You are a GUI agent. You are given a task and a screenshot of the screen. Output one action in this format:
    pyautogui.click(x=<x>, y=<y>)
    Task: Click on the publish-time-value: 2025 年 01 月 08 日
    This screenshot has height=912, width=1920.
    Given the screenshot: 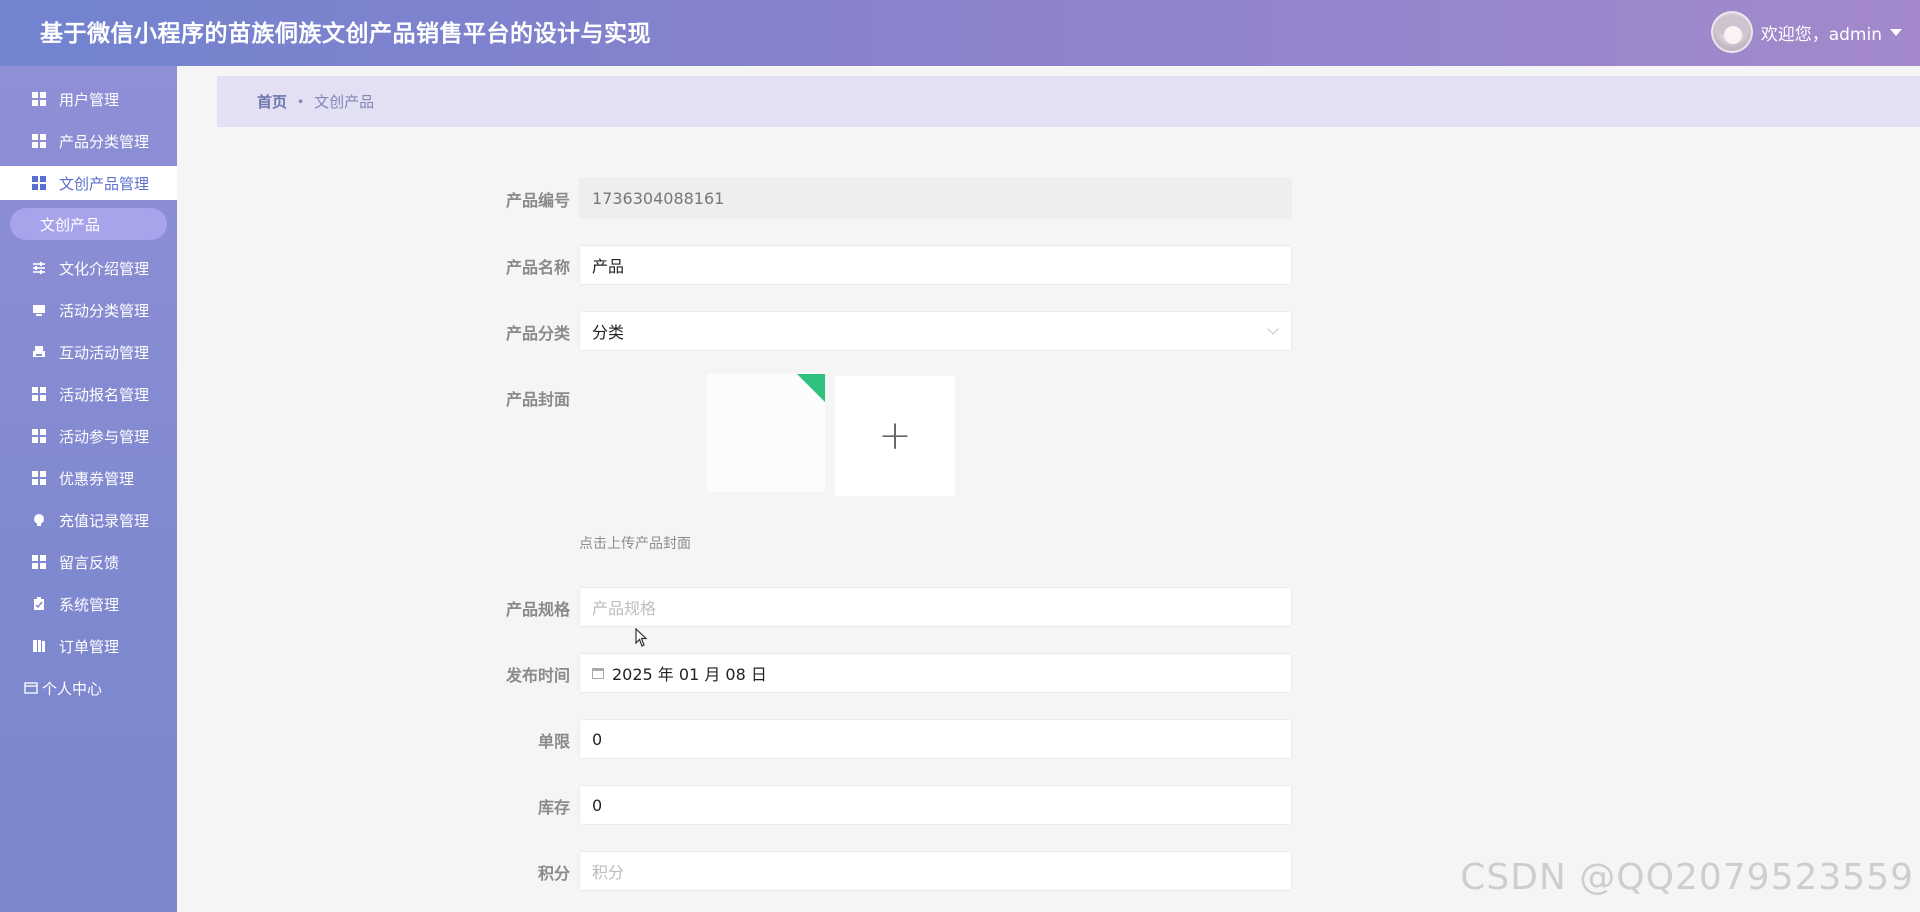 What is the action you would take?
    pyautogui.click(x=689, y=674)
    